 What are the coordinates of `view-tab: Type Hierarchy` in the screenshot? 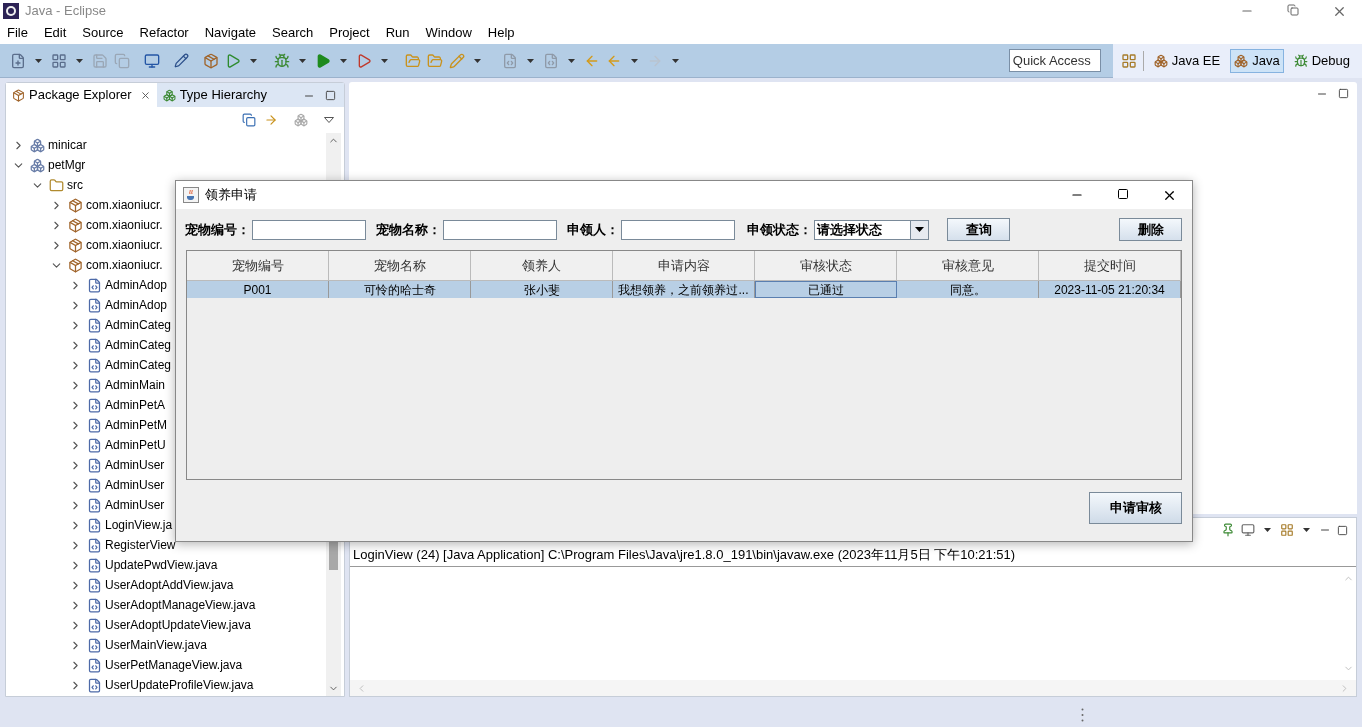 It's located at (215, 95).